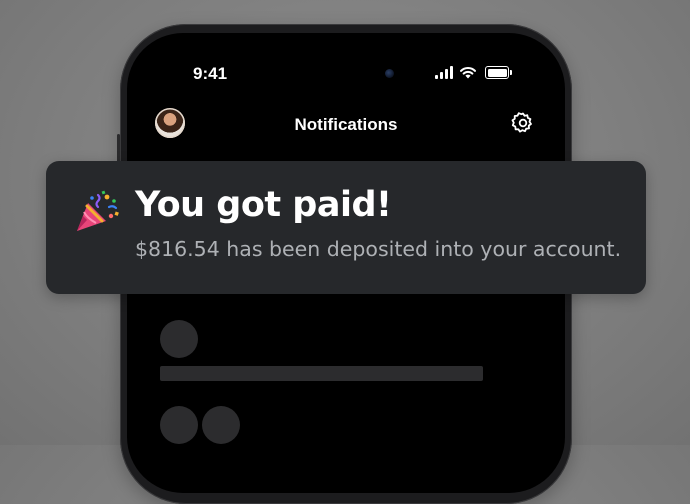 The height and width of the screenshot is (504, 690). I want to click on status-time: 9:41, so click(210, 73).